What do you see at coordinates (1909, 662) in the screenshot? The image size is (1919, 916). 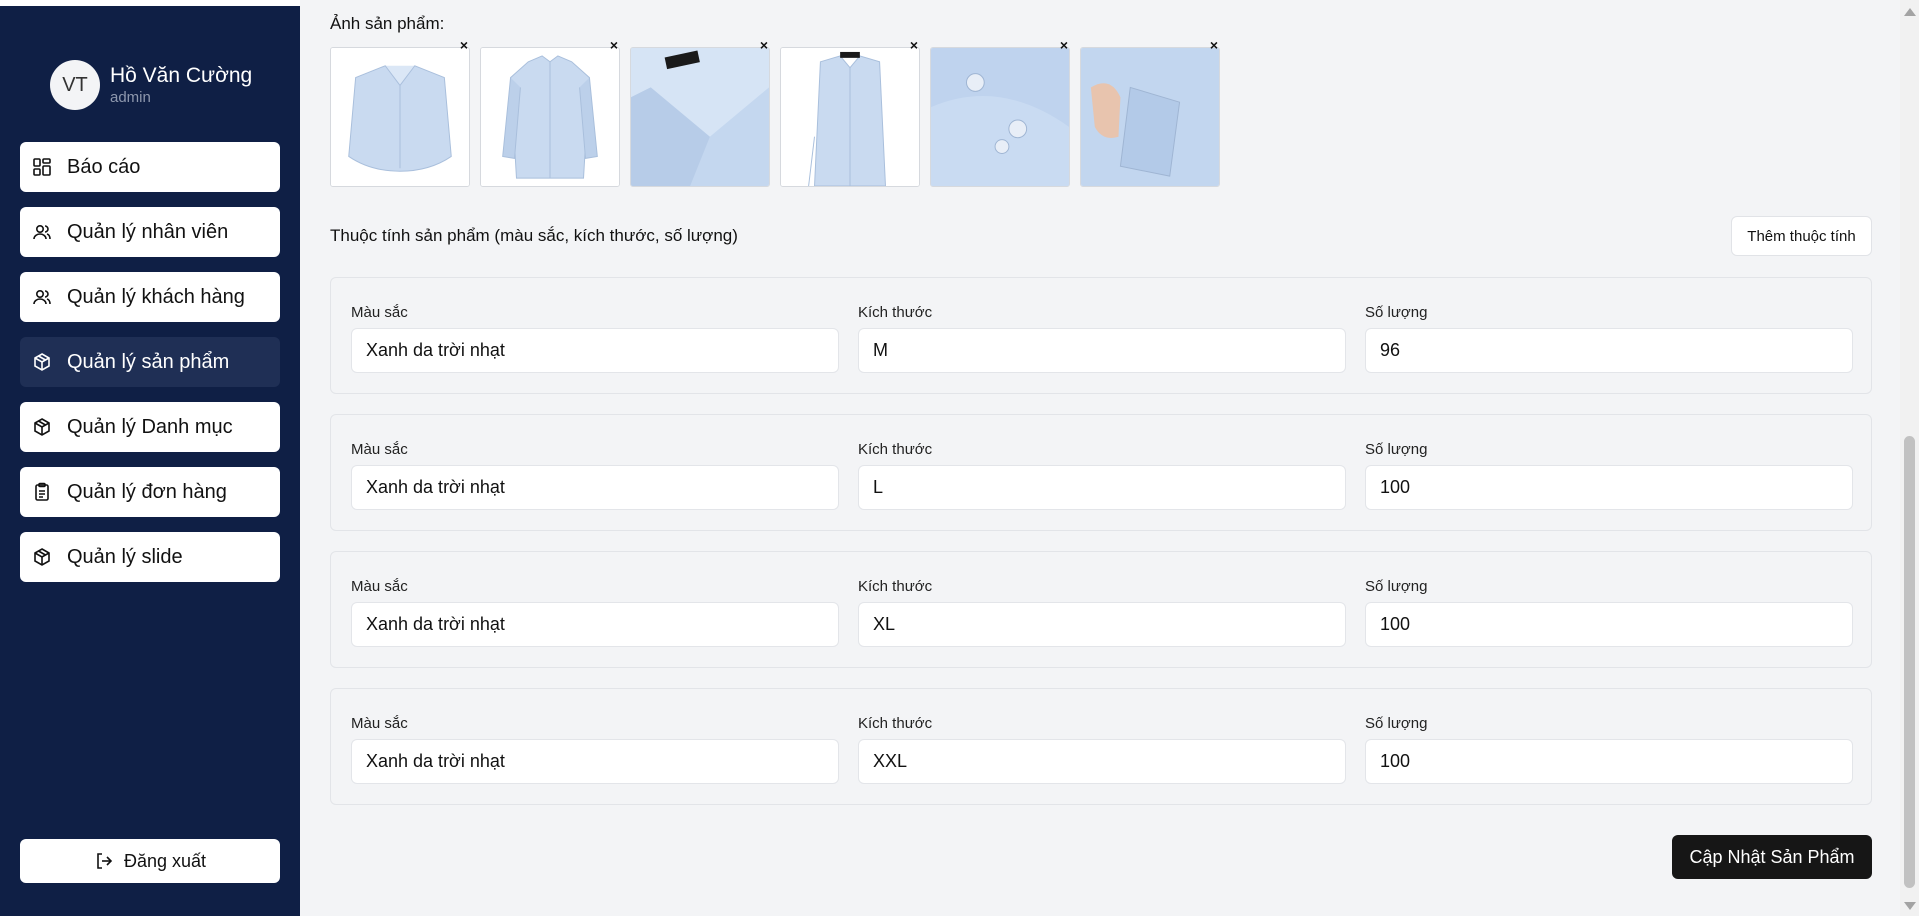 I see `scroll-thumb` at bounding box center [1909, 662].